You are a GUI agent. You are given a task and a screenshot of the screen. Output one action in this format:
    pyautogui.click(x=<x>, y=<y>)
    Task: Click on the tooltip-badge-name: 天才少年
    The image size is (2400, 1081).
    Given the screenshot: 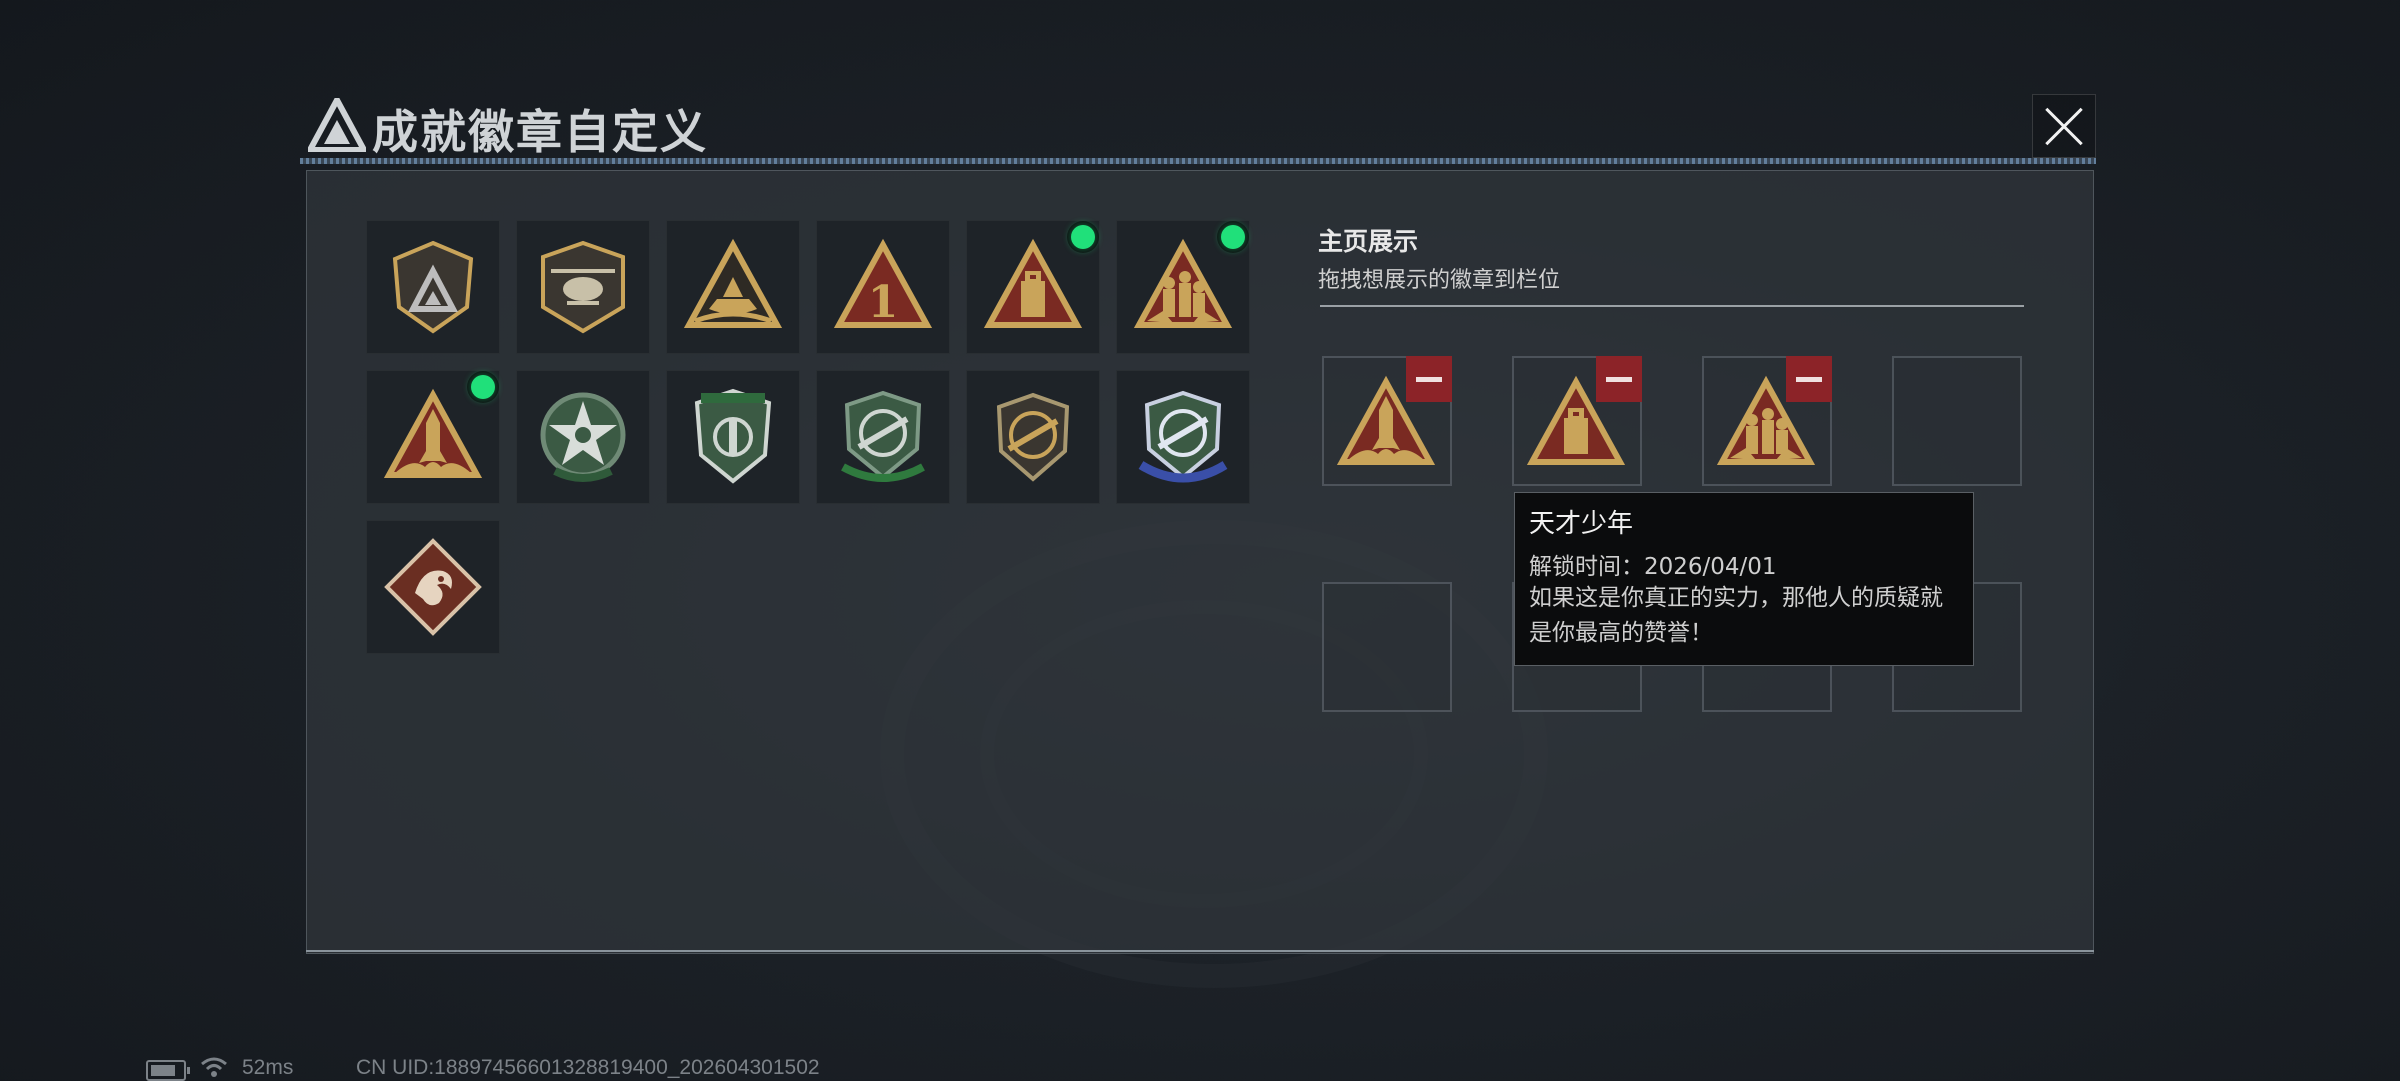 What is the action you would take?
    pyautogui.click(x=1581, y=524)
    